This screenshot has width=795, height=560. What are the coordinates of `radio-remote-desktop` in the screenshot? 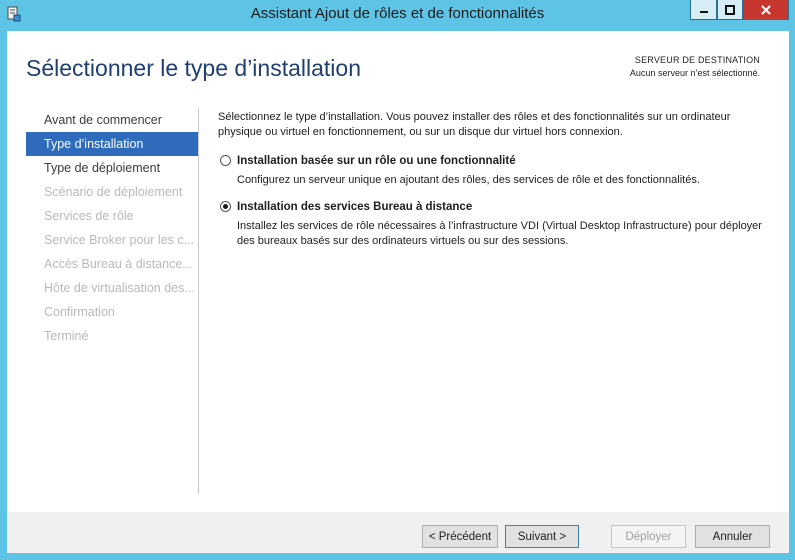 It's located at (225, 206).